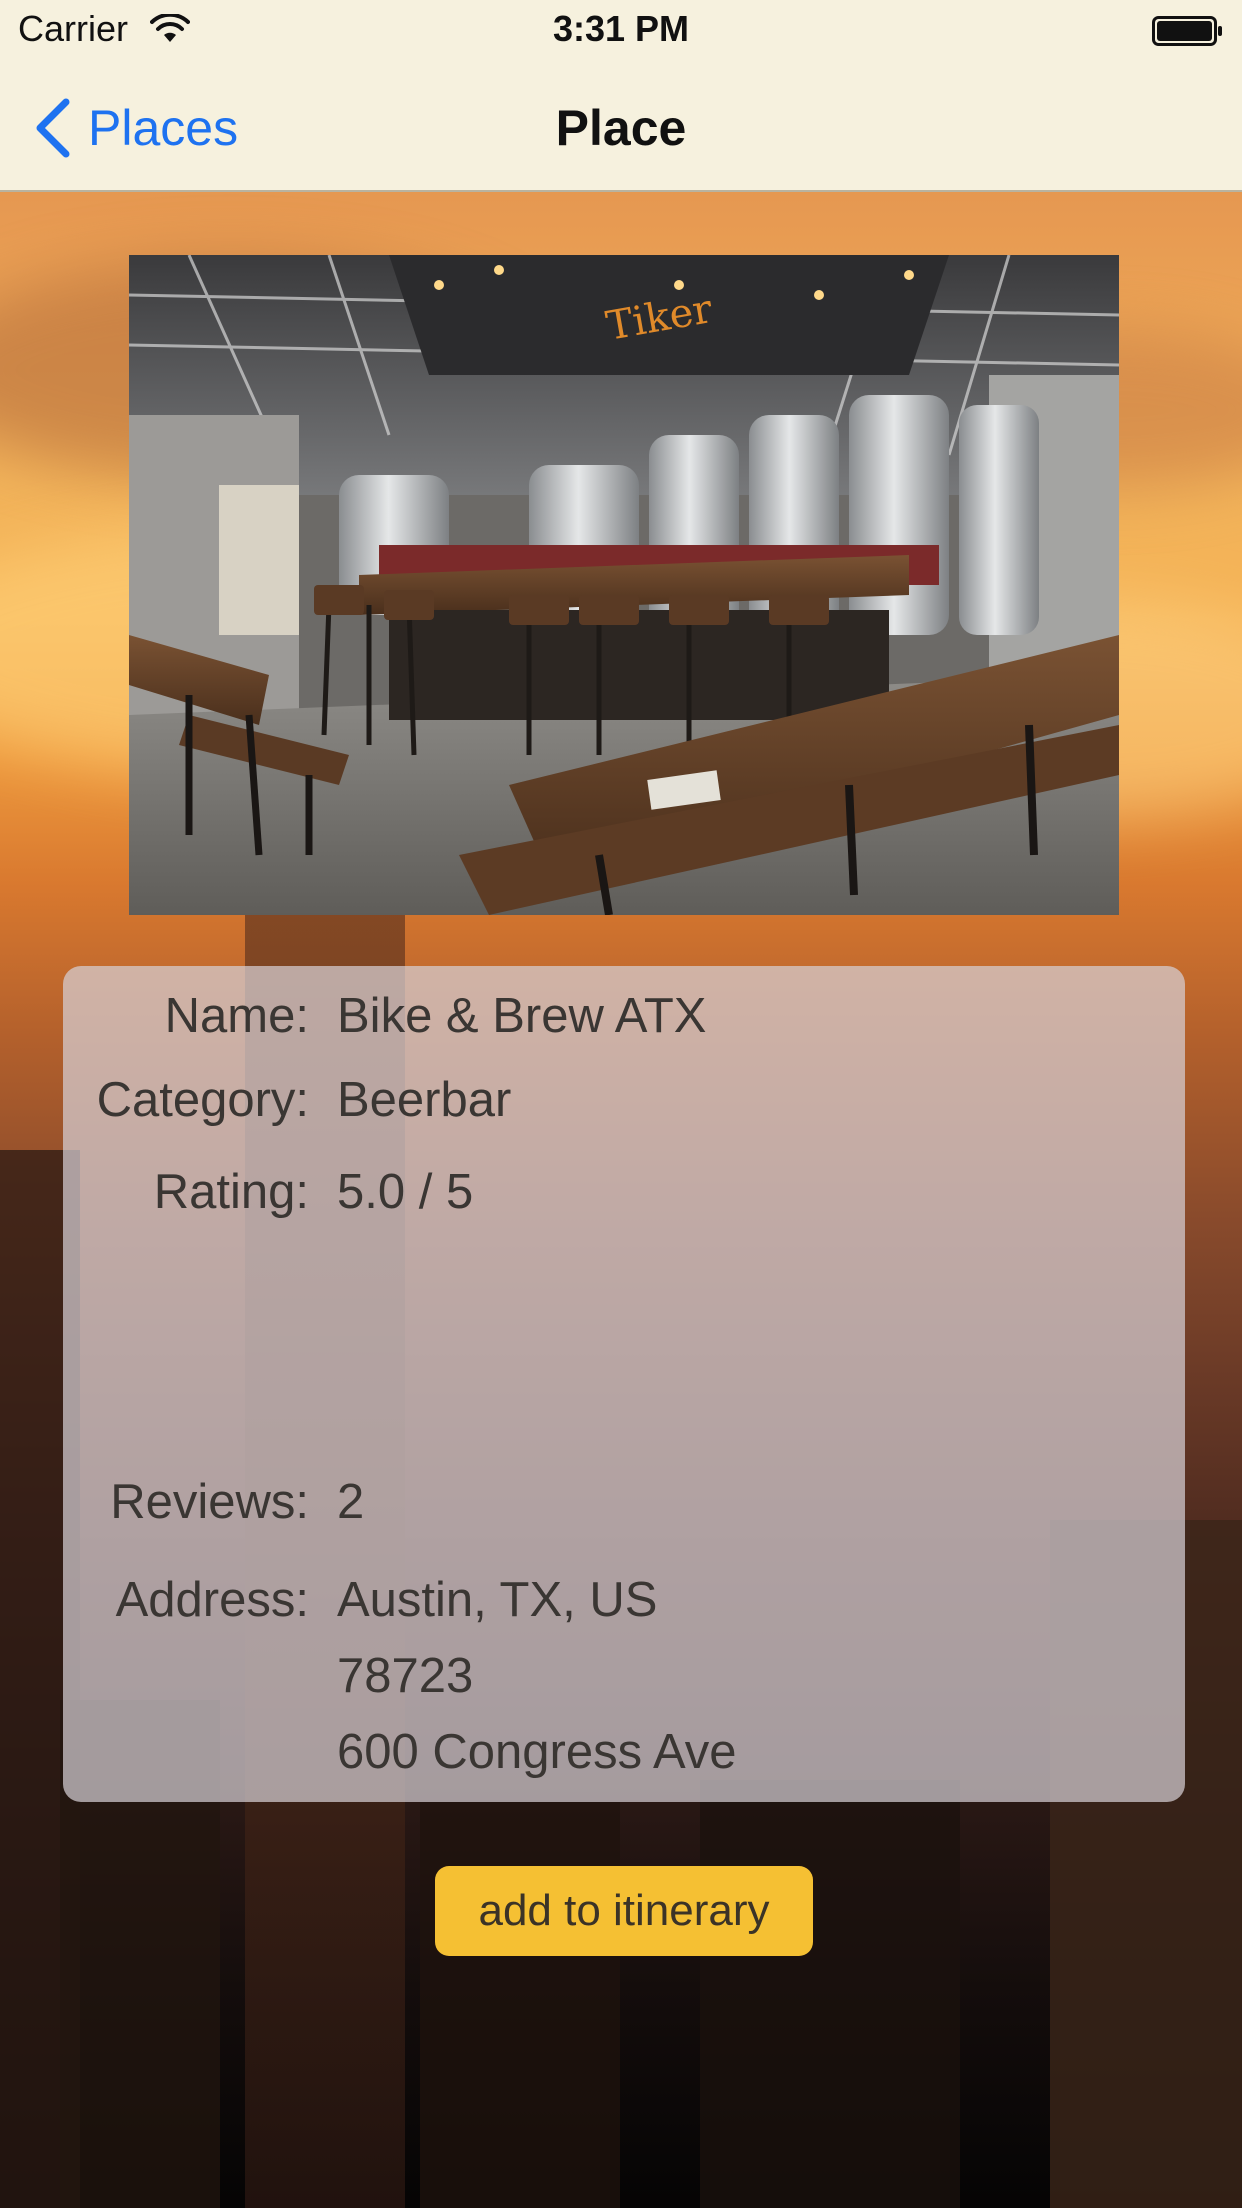 The height and width of the screenshot is (2208, 1242). What do you see at coordinates (621, 28) in the screenshot?
I see `status-time: 3:31 PM` at bounding box center [621, 28].